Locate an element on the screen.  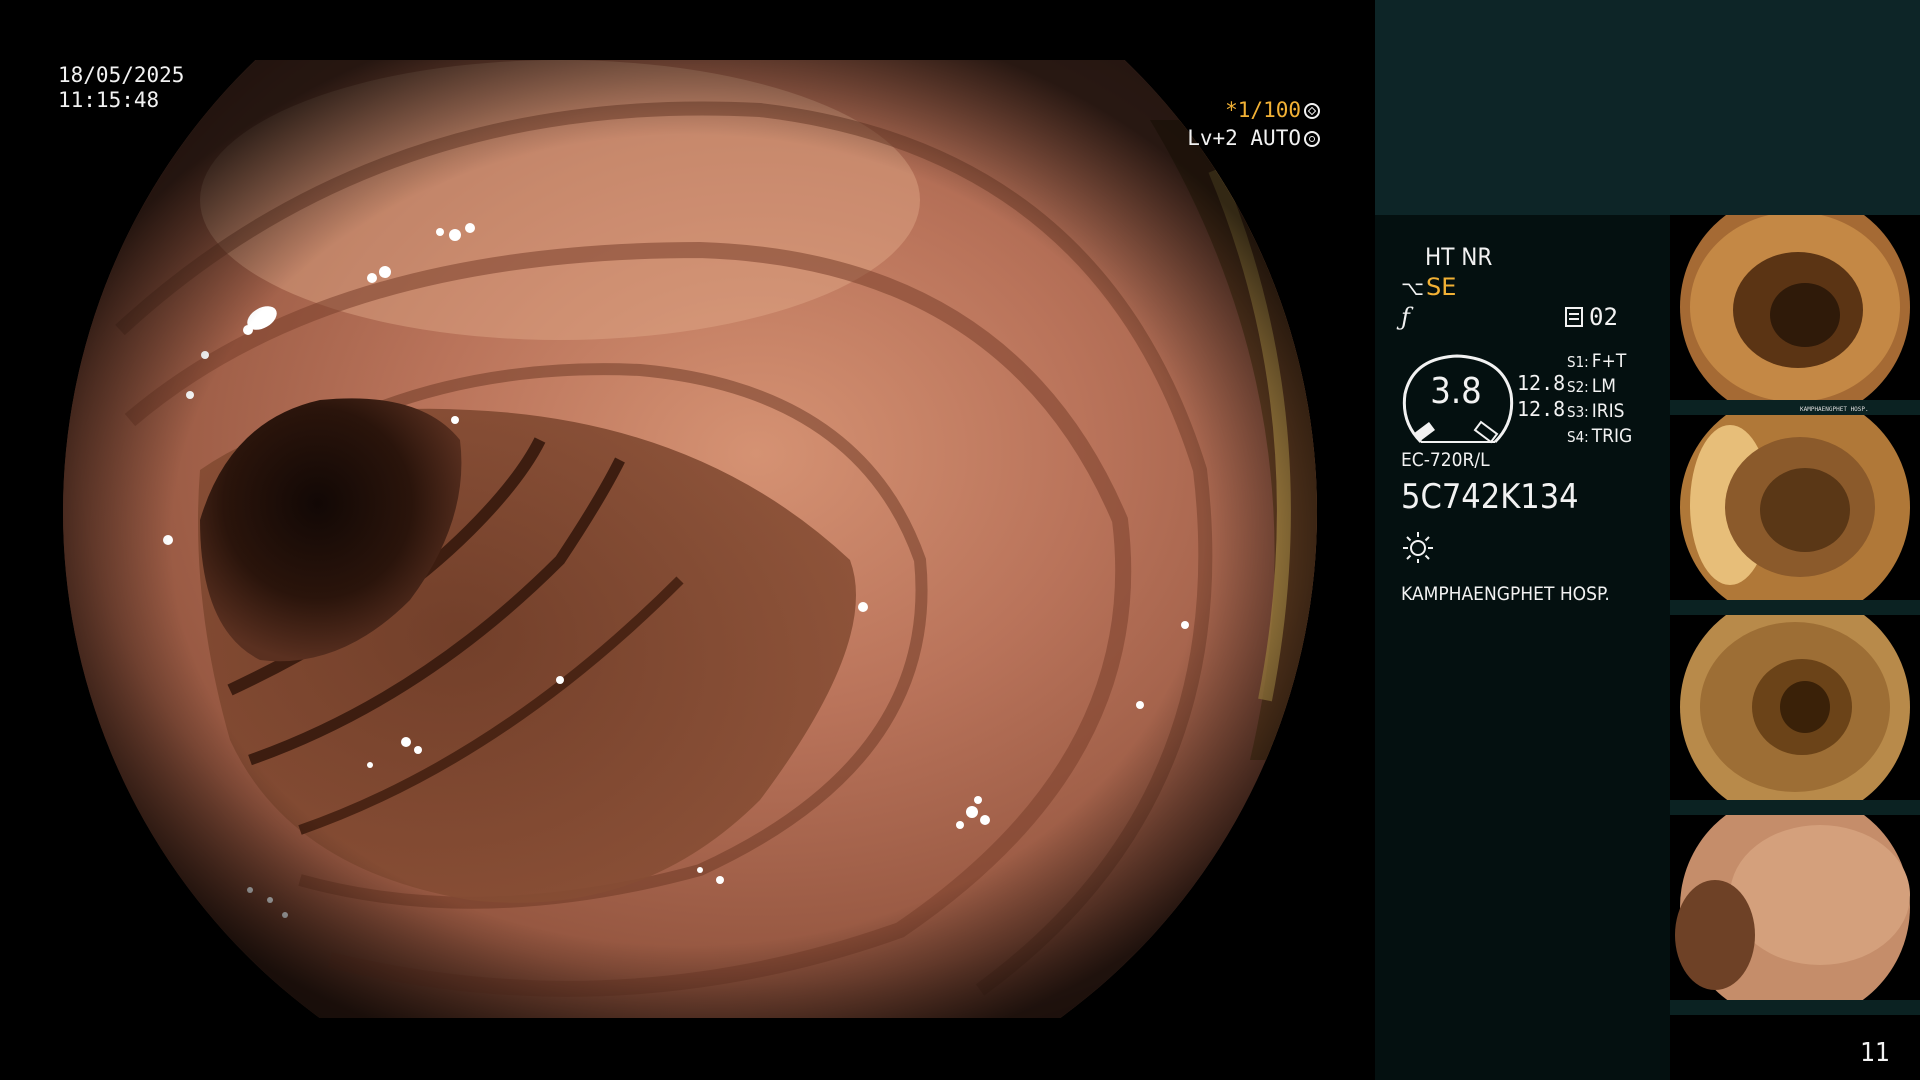
top-panel is located at coordinates (1647, 107).